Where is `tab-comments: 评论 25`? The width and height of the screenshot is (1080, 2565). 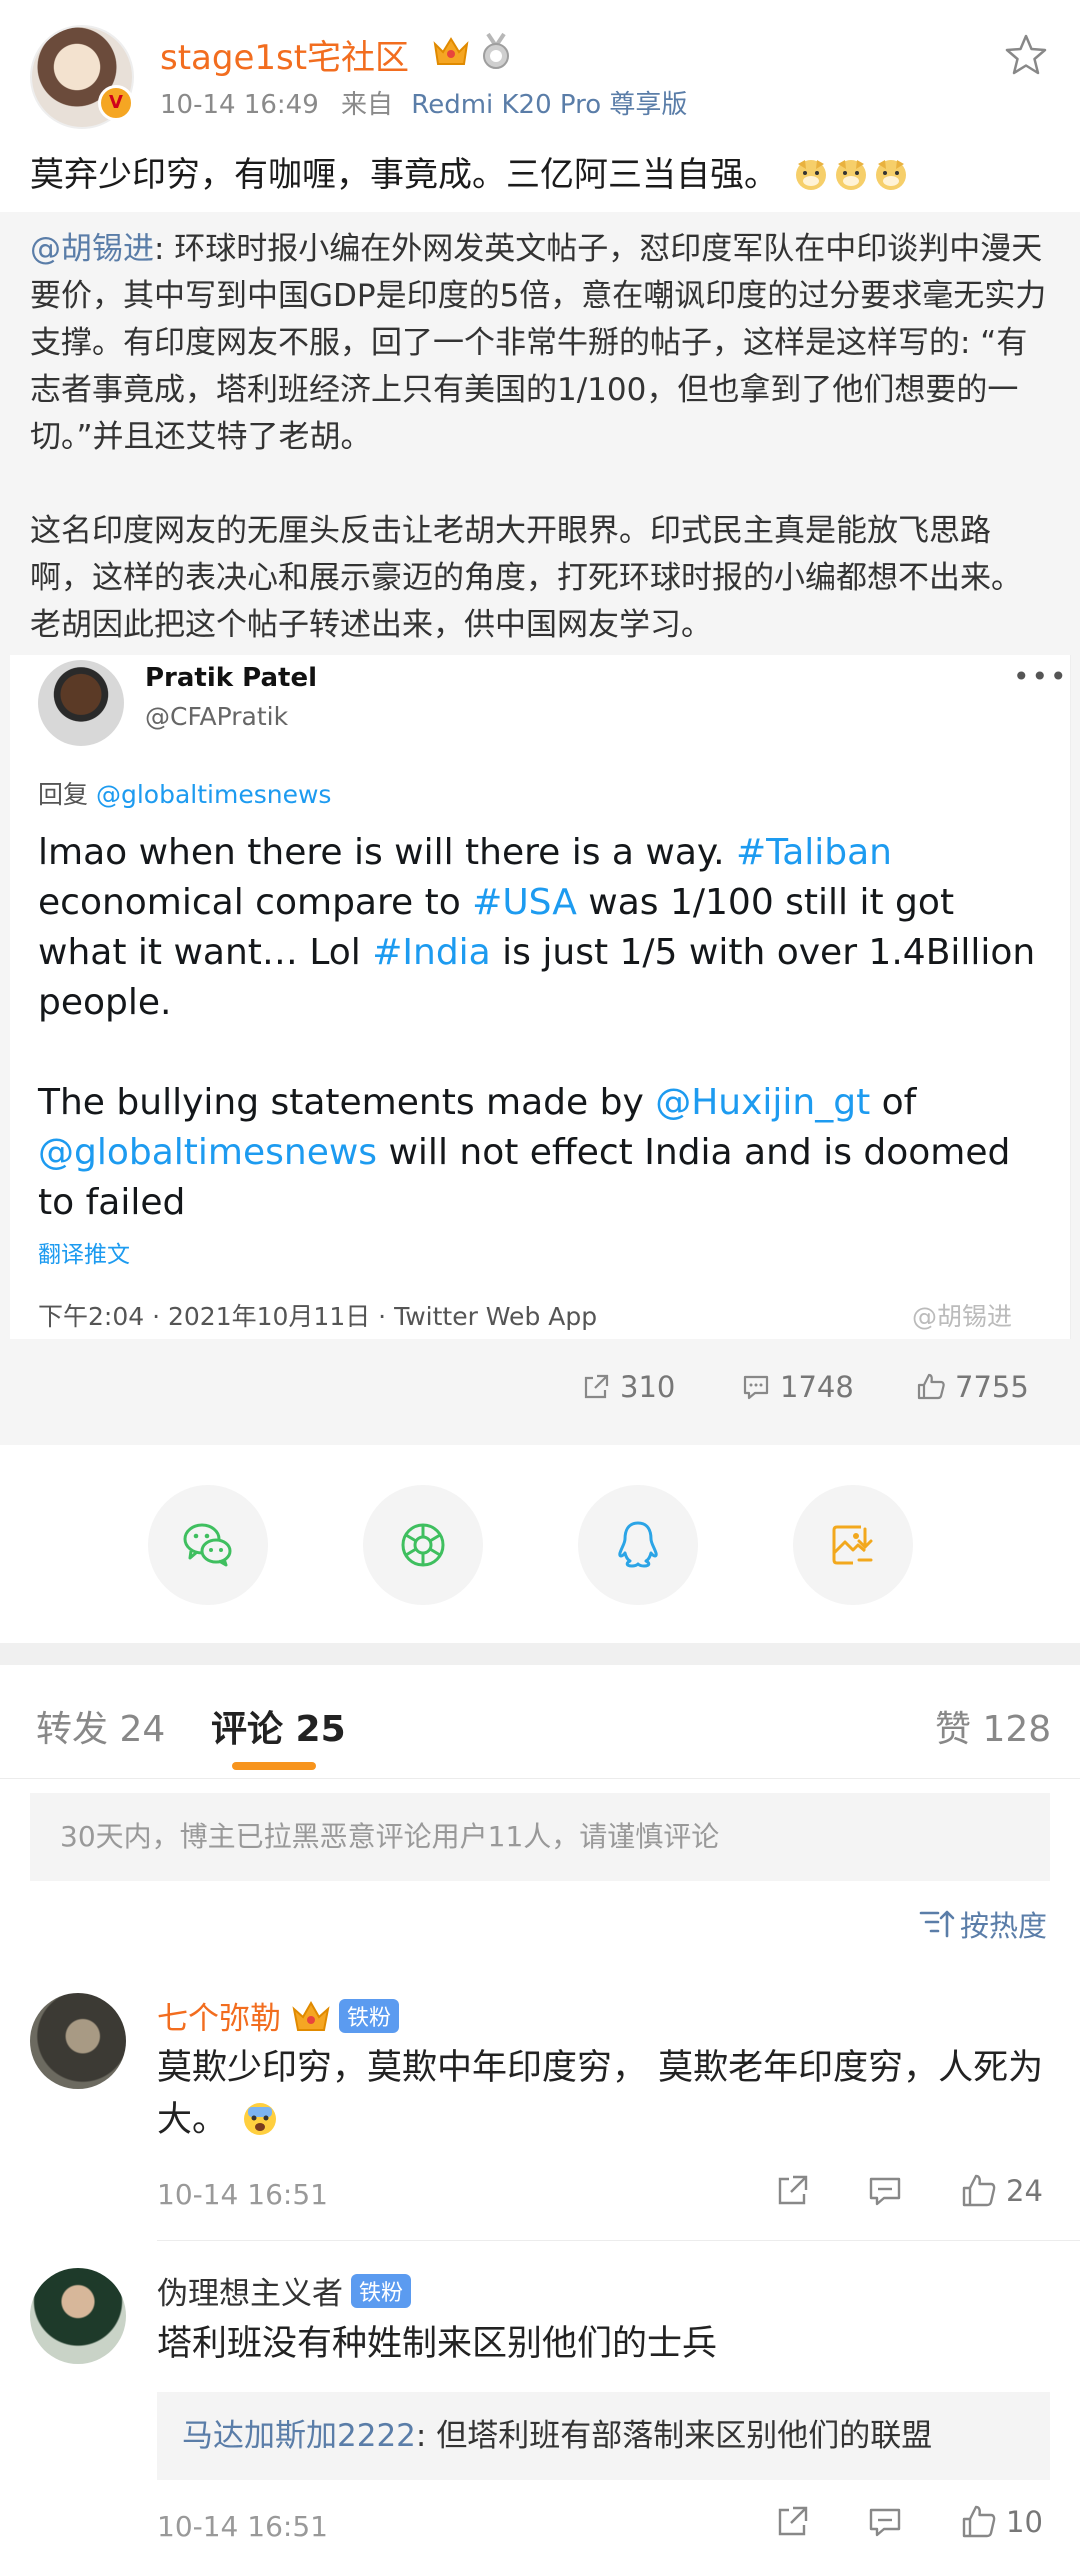 tab-comments: 评论 25 is located at coordinates (278, 1726).